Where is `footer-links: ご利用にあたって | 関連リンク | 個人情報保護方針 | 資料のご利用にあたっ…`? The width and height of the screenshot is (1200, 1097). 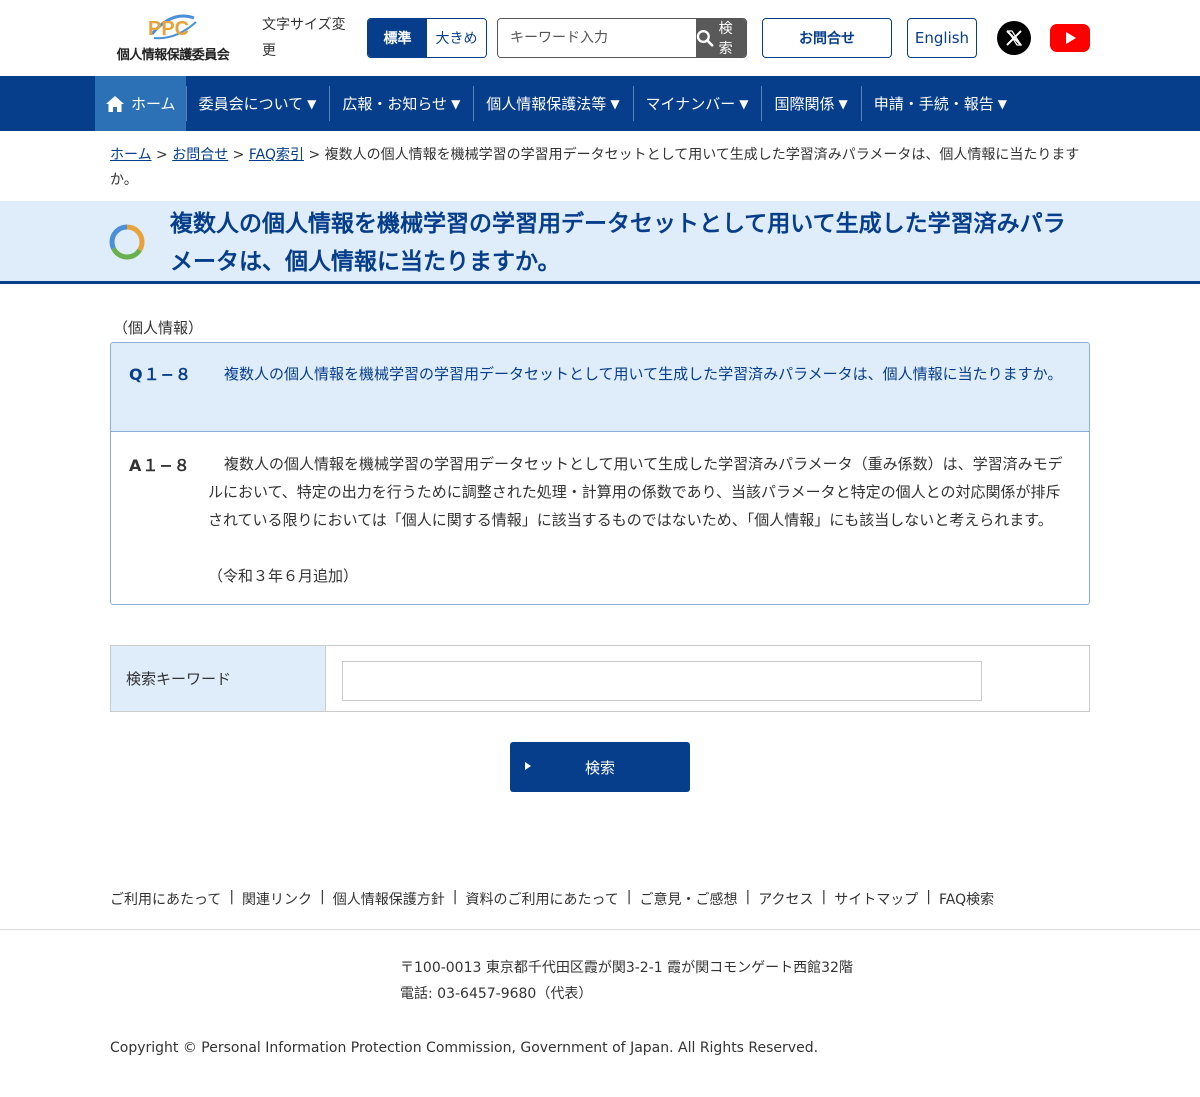 footer-links: ご利用にあたって | 関連リンク | 個人情報保護方針 | 資料のご利用にあたっ… is located at coordinates (552, 899).